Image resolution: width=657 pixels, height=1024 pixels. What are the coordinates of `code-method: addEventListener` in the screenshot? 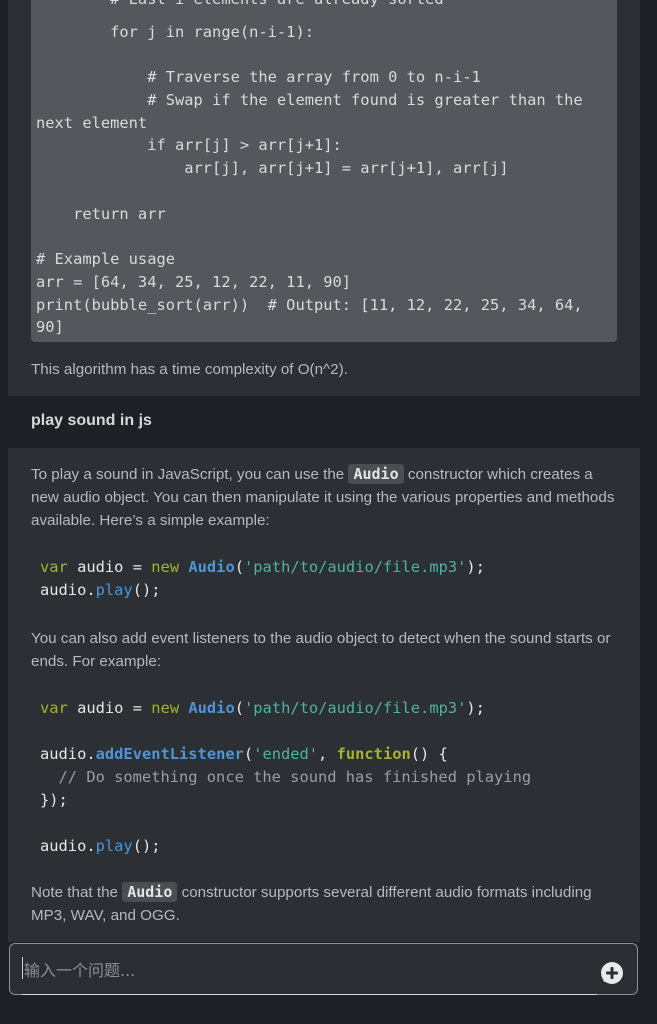 It's located at (169, 754).